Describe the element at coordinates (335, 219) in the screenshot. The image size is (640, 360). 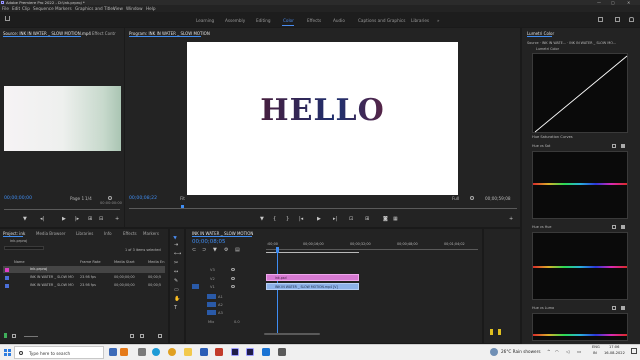
I see `program-step-forward-button: ▸|` at that location.